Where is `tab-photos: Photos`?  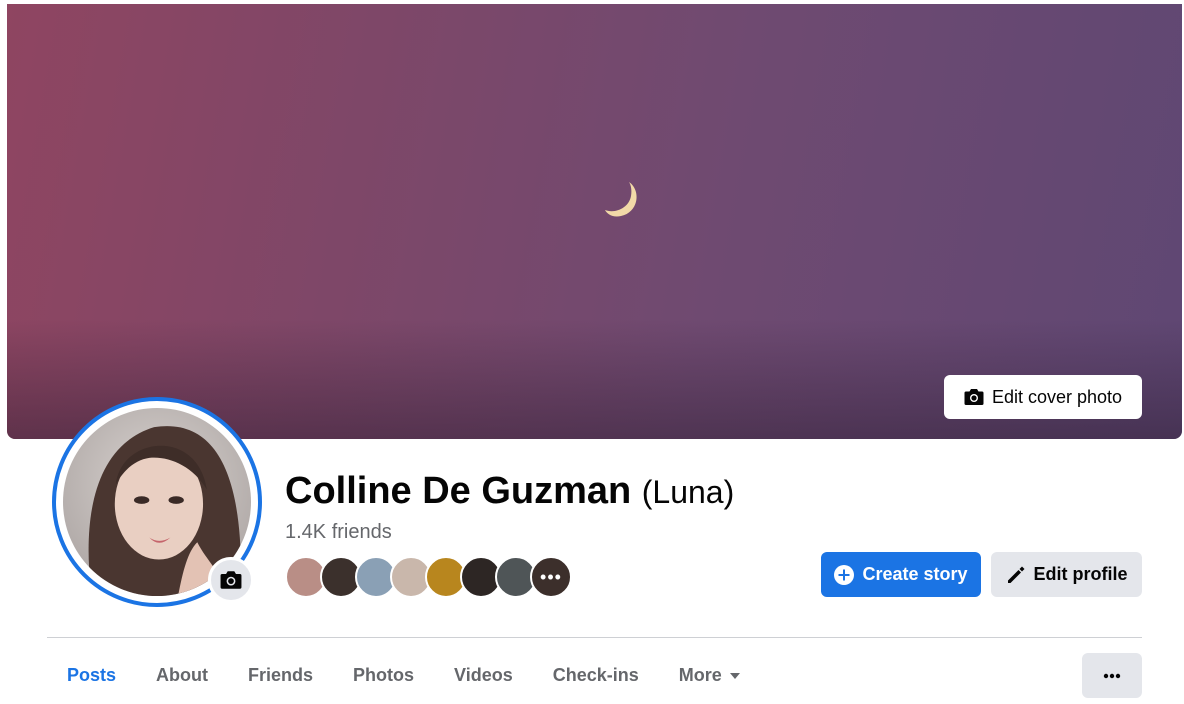
tab-photos: Photos is located at coordinates (383, 675).